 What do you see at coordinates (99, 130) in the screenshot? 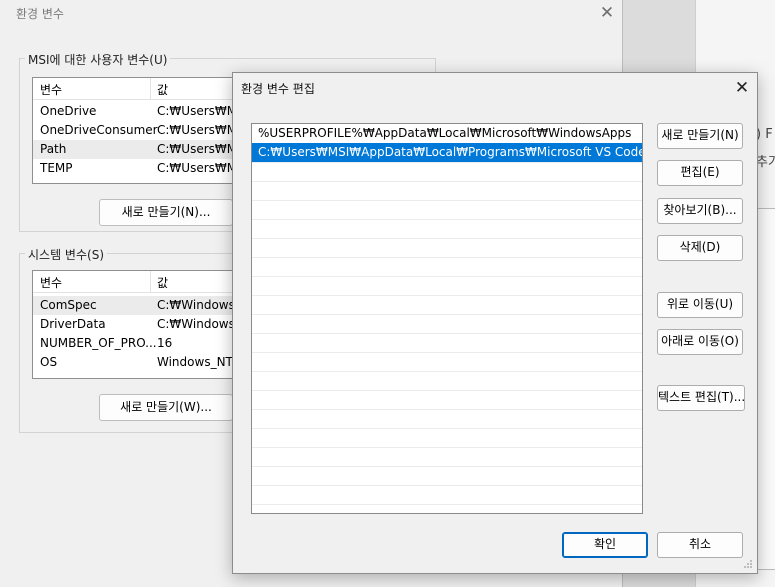
I see `variable-name: OneDriveConsumer` at bounding box center [99, 130].